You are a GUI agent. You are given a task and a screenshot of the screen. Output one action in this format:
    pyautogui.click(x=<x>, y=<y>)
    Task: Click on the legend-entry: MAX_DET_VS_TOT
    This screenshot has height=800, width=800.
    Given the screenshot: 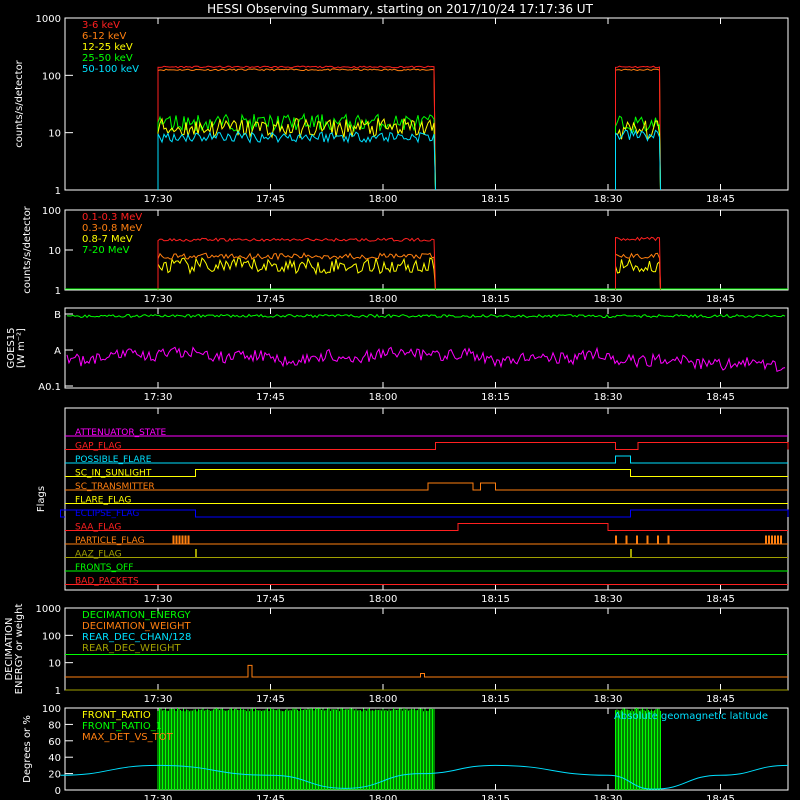 What is the action you would take?
    pyautogui.click(x=128, y=737)
    